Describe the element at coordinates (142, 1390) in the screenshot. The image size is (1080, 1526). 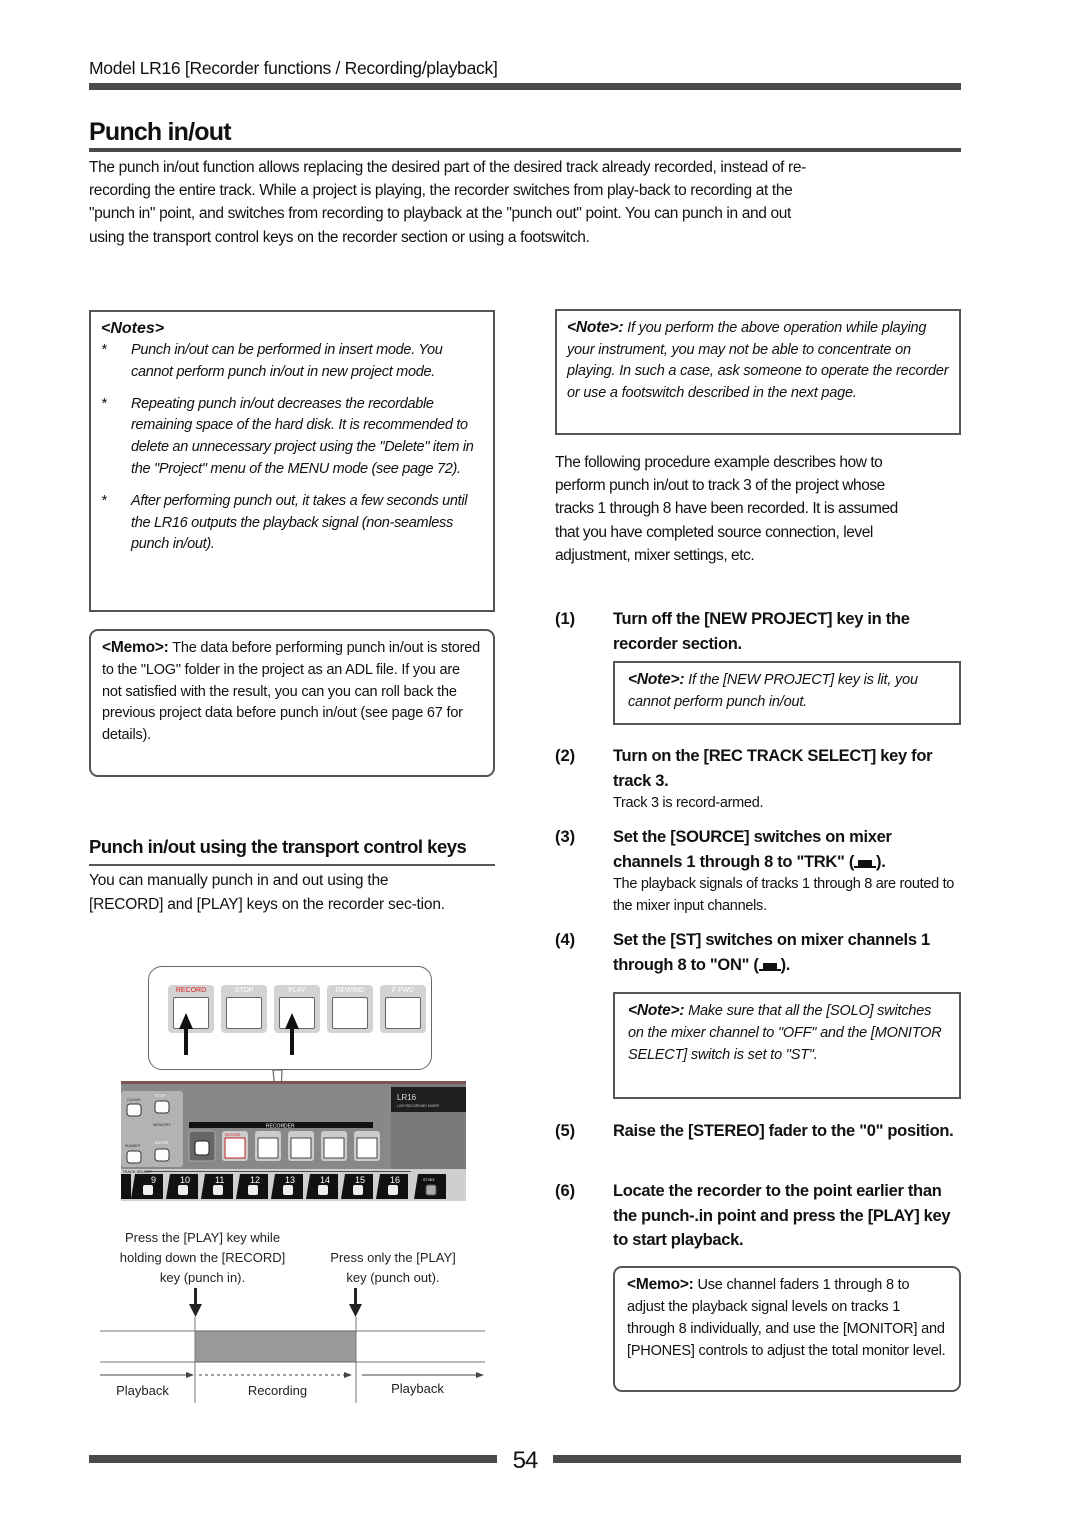
I see `segment-playback-1: Playback` at that location.